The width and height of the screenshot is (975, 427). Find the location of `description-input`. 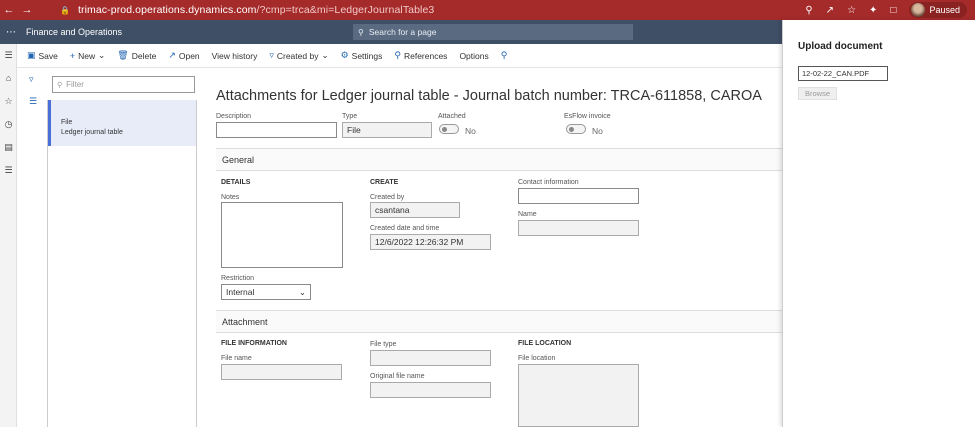

description-input is located at coordinates (276, 130).